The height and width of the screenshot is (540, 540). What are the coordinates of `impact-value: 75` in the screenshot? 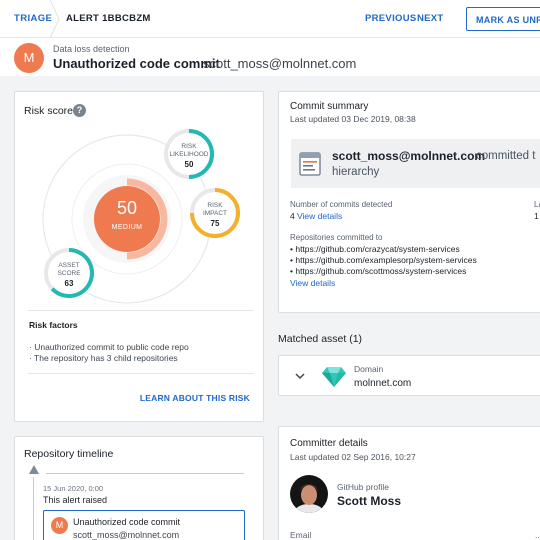 It's located at (215, 223).